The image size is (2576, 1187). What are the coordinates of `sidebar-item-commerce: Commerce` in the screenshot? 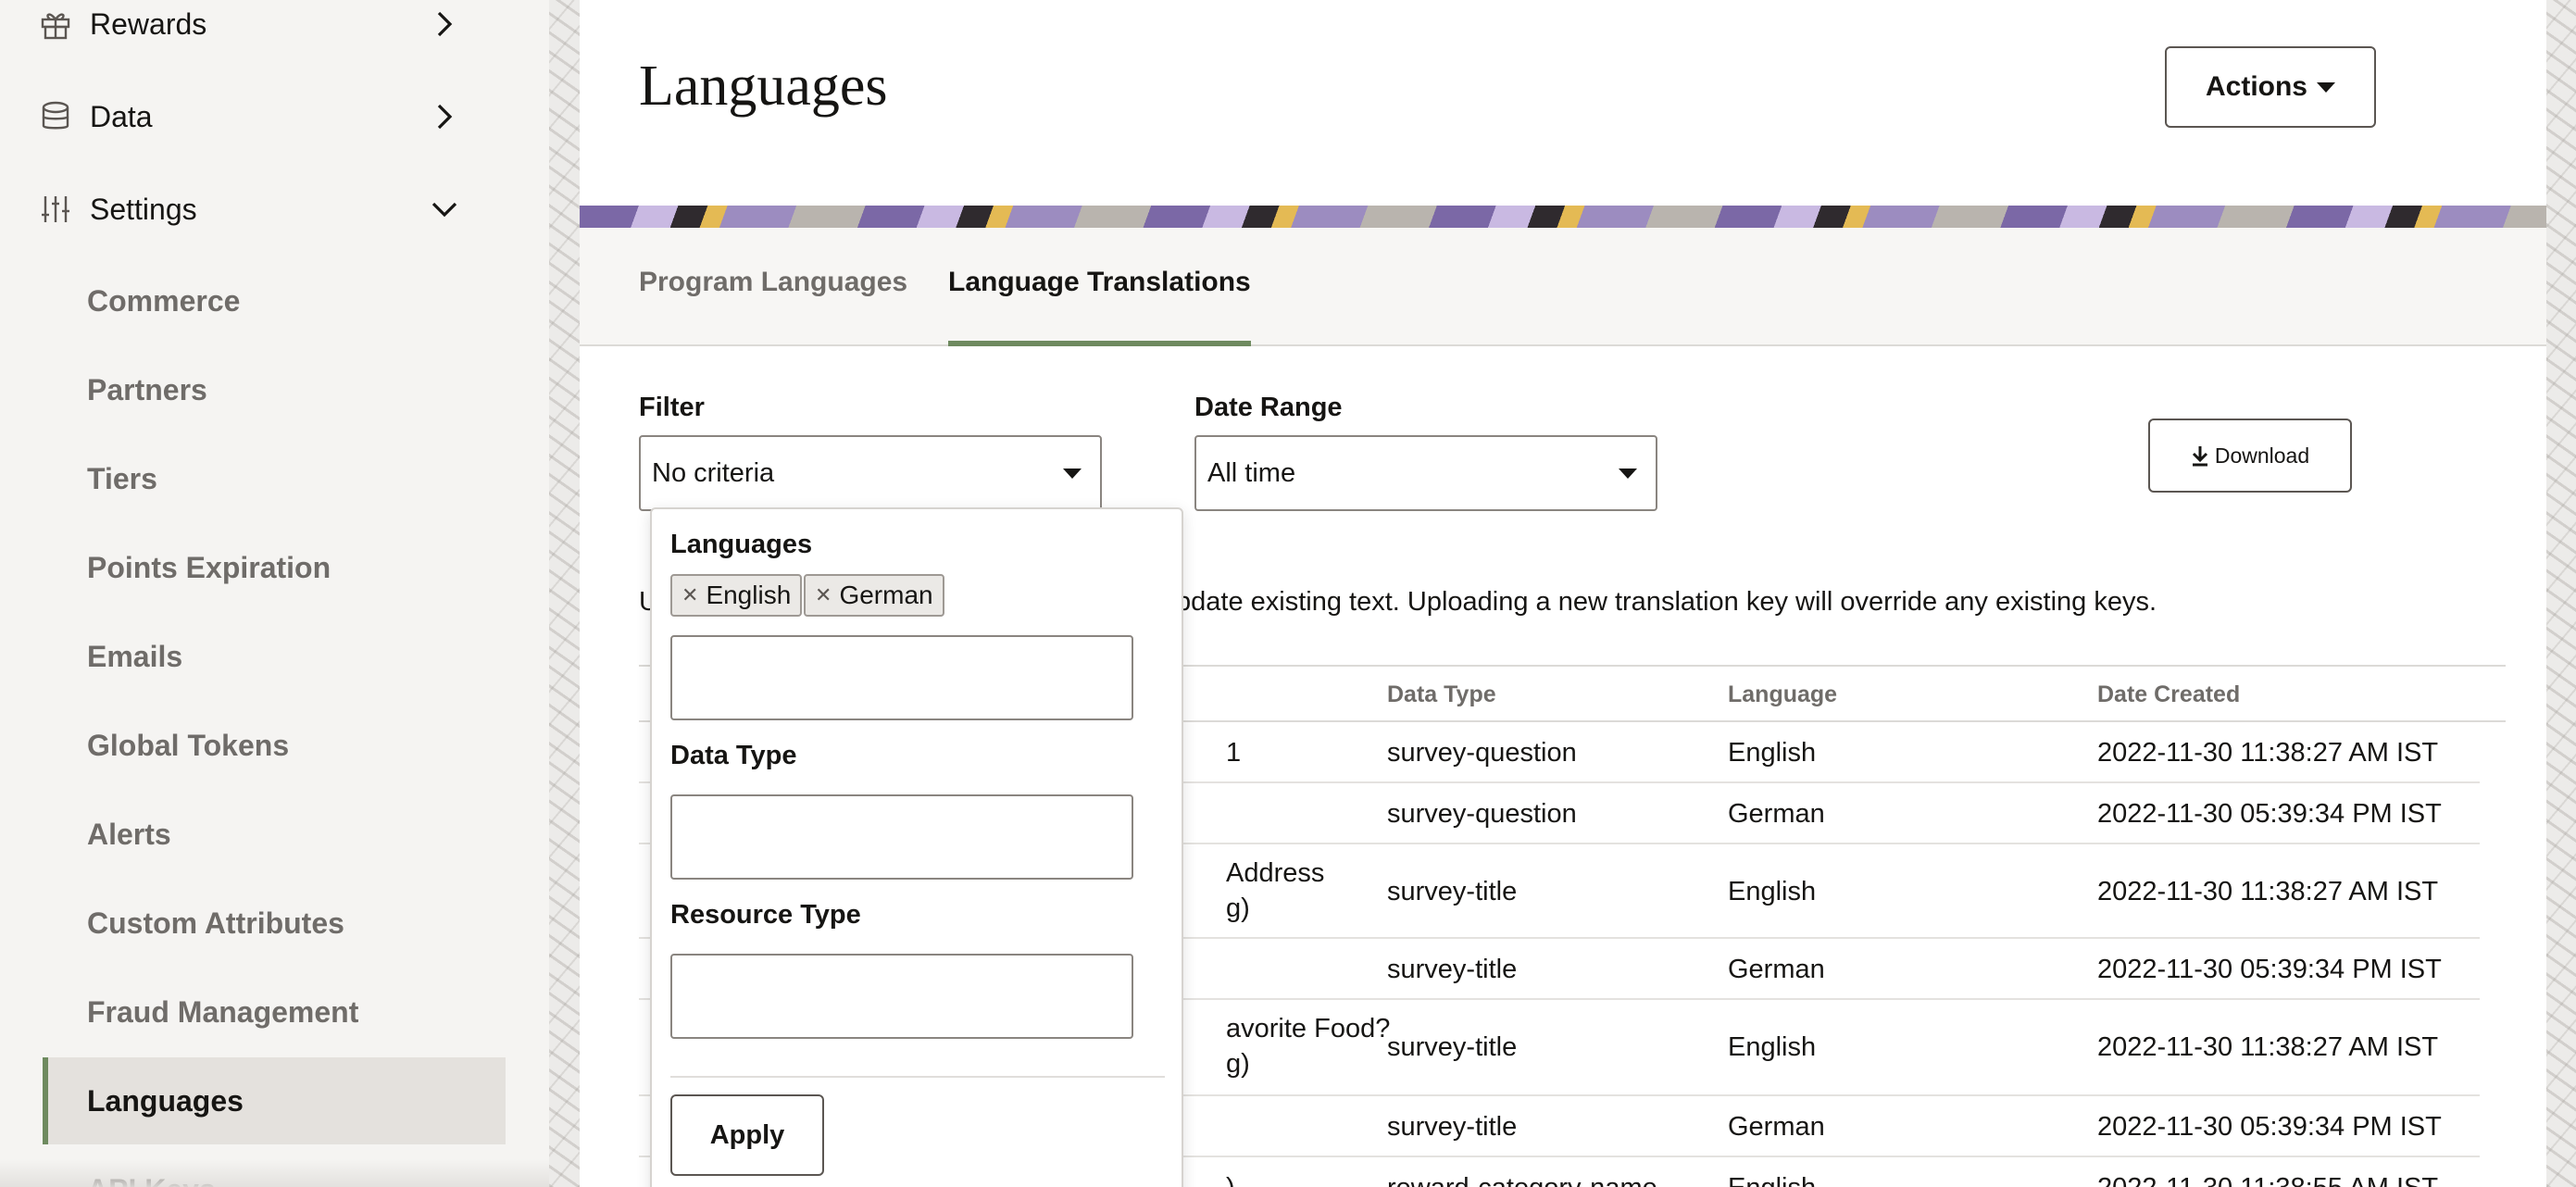 It's located at (274, 300).